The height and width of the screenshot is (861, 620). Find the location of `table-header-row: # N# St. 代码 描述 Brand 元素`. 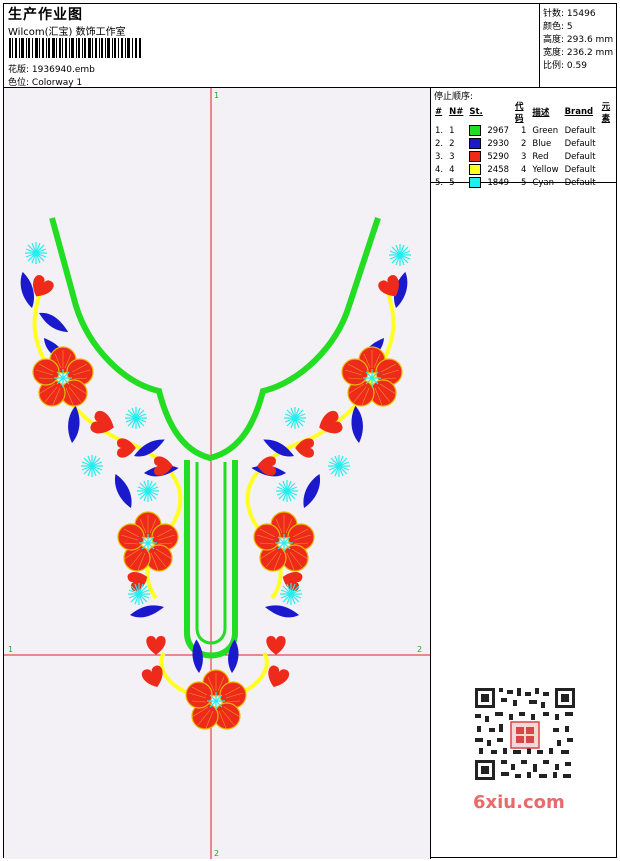

table-header-row: # N# St. 代码 描述 Brand 元素 is located at coordinates (524, 112).